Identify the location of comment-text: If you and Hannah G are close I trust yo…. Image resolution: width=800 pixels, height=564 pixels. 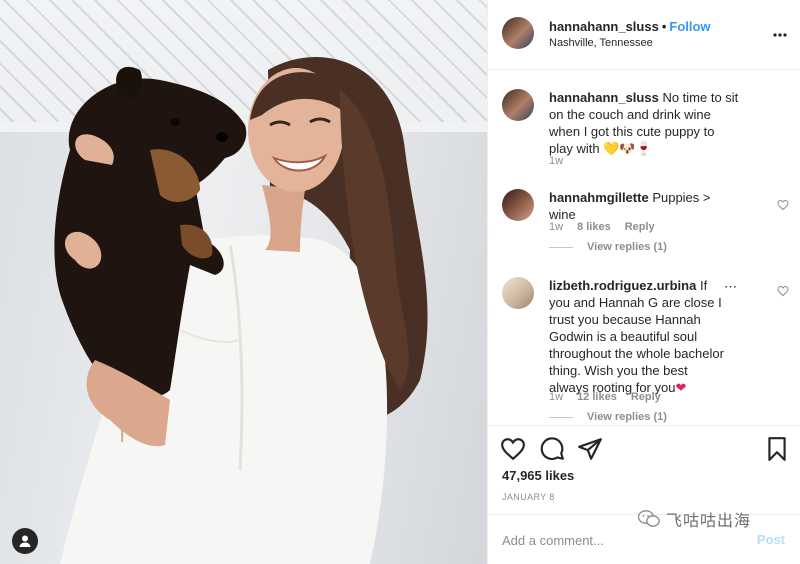
(636, 336).